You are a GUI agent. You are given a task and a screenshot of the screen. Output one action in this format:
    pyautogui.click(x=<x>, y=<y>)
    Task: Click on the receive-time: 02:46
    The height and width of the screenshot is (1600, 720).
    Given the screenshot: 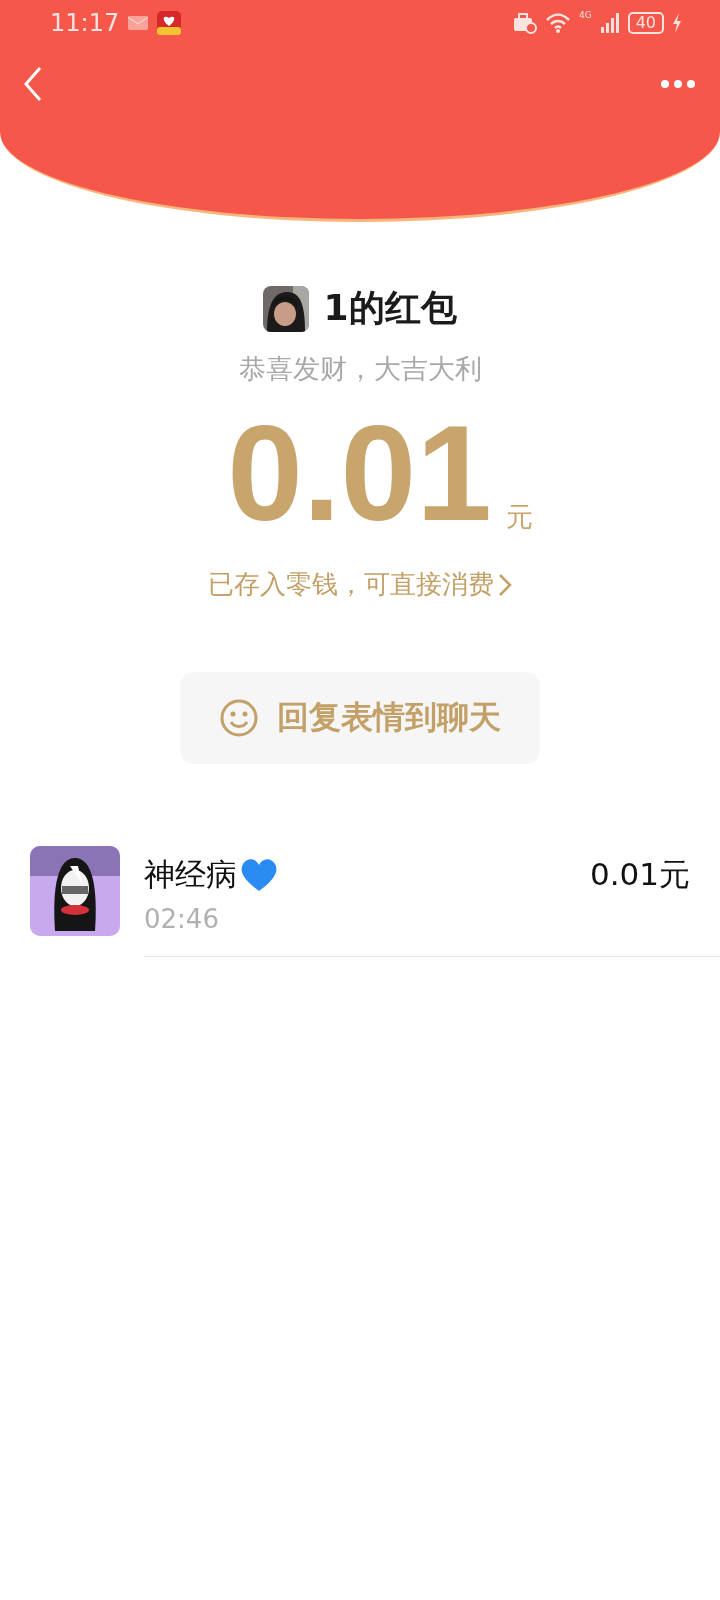 What is the action you would take?
    pyautogui.click(x=182, y=919)
    